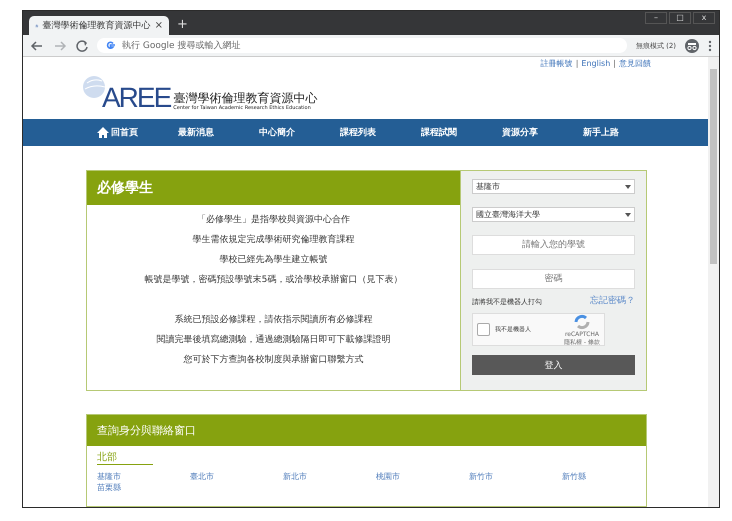  I want to click on contact-title: 查詢身分與聯絡窗口, so click(366, 430).